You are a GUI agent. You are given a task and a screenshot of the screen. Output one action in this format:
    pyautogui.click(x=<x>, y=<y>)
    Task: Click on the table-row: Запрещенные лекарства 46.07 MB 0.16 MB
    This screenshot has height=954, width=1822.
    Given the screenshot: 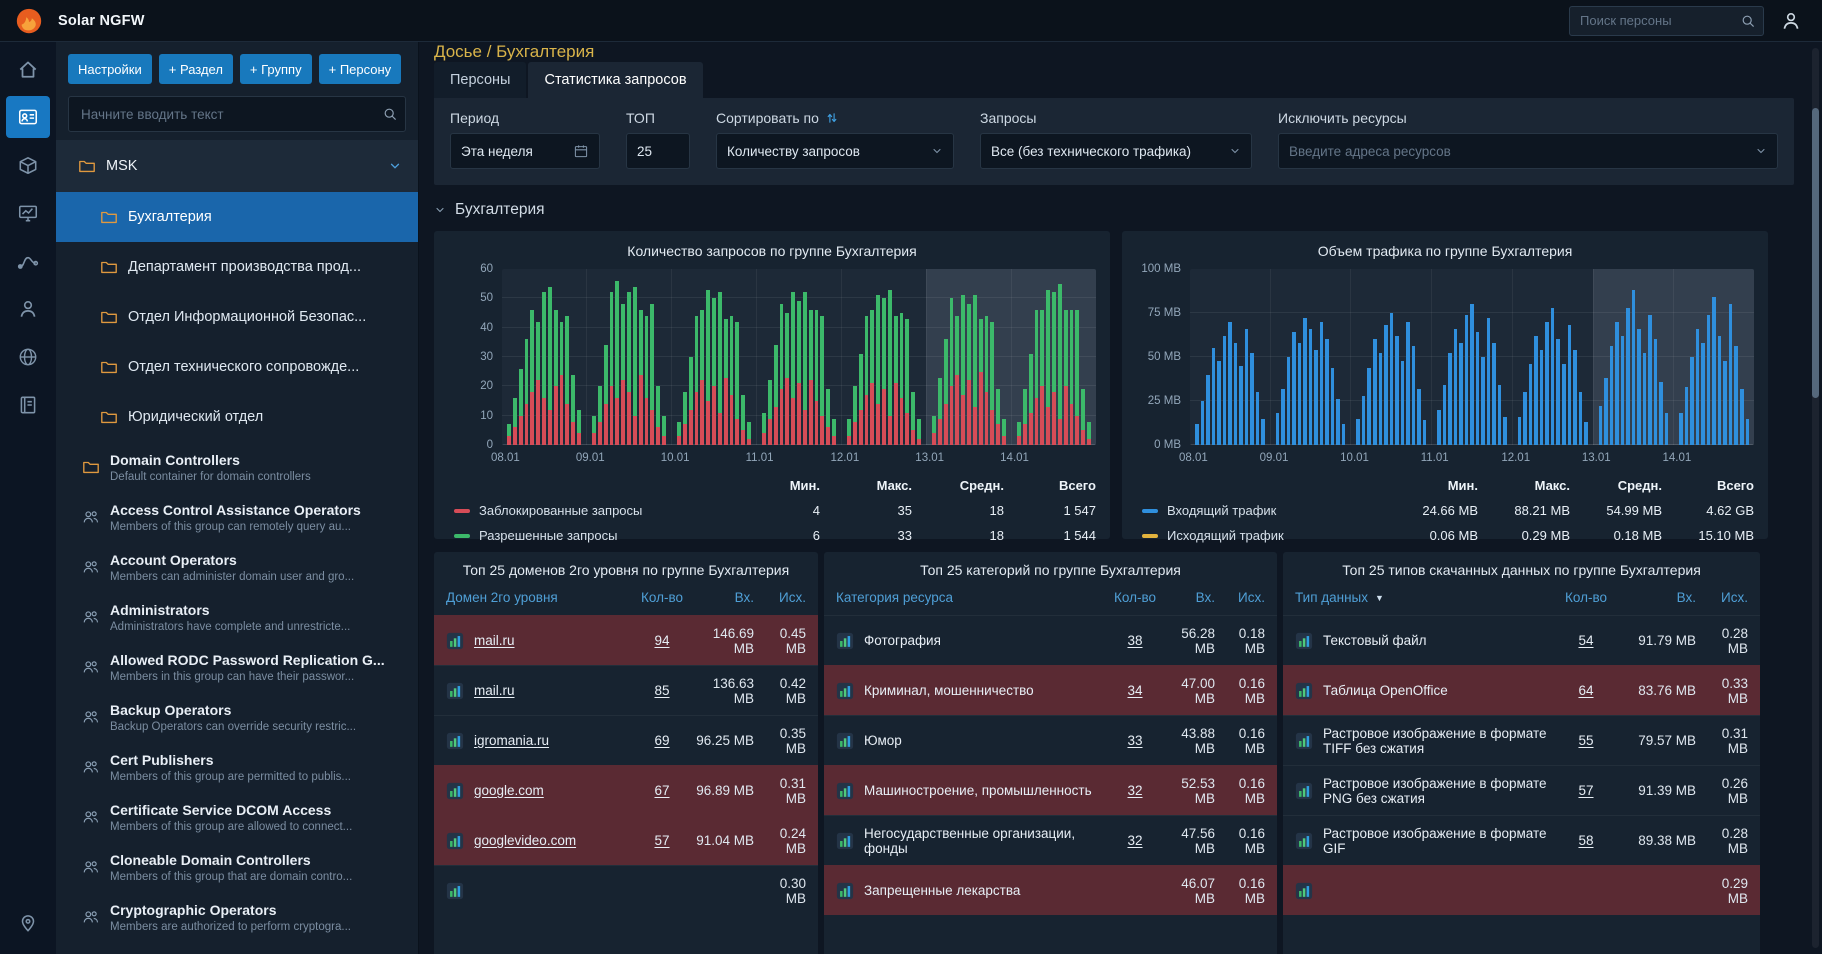 What is the action you would take?
    pyautogui.click(x=1050, y=890)
    